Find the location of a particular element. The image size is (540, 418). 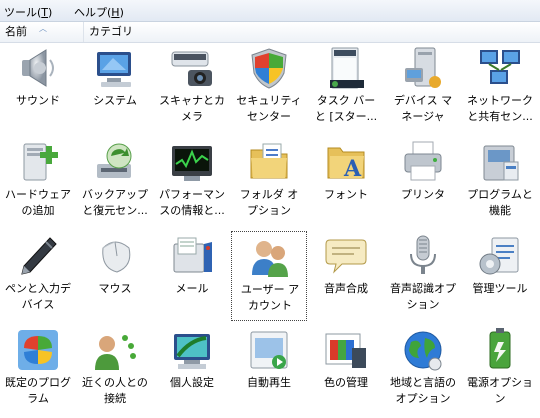

control-panel-item: システム is located at coordinates (115, 88).